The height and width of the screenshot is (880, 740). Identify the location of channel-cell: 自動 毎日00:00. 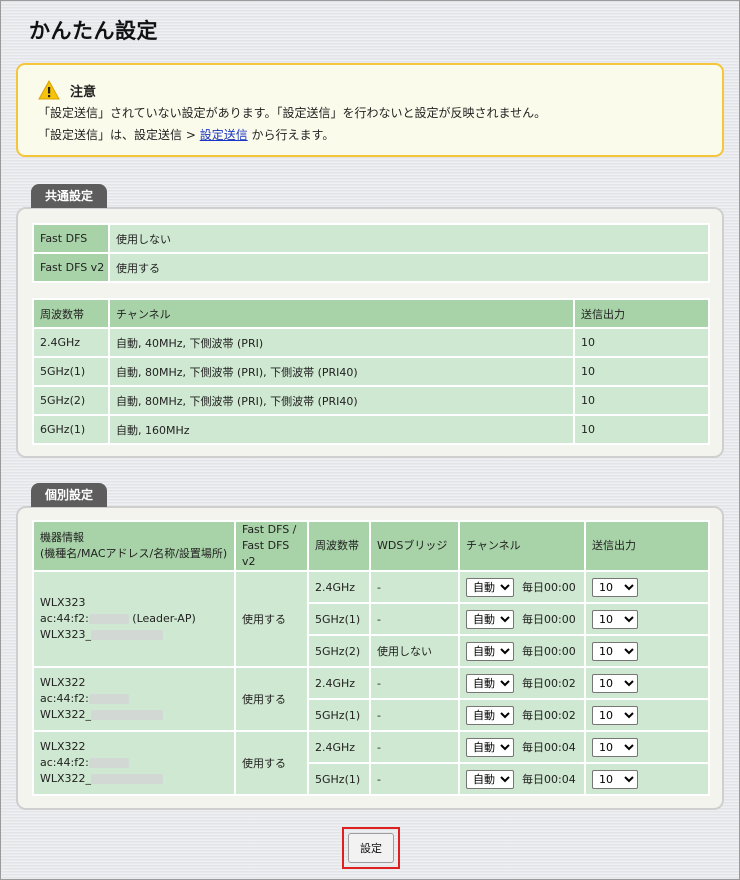
(522, 651).